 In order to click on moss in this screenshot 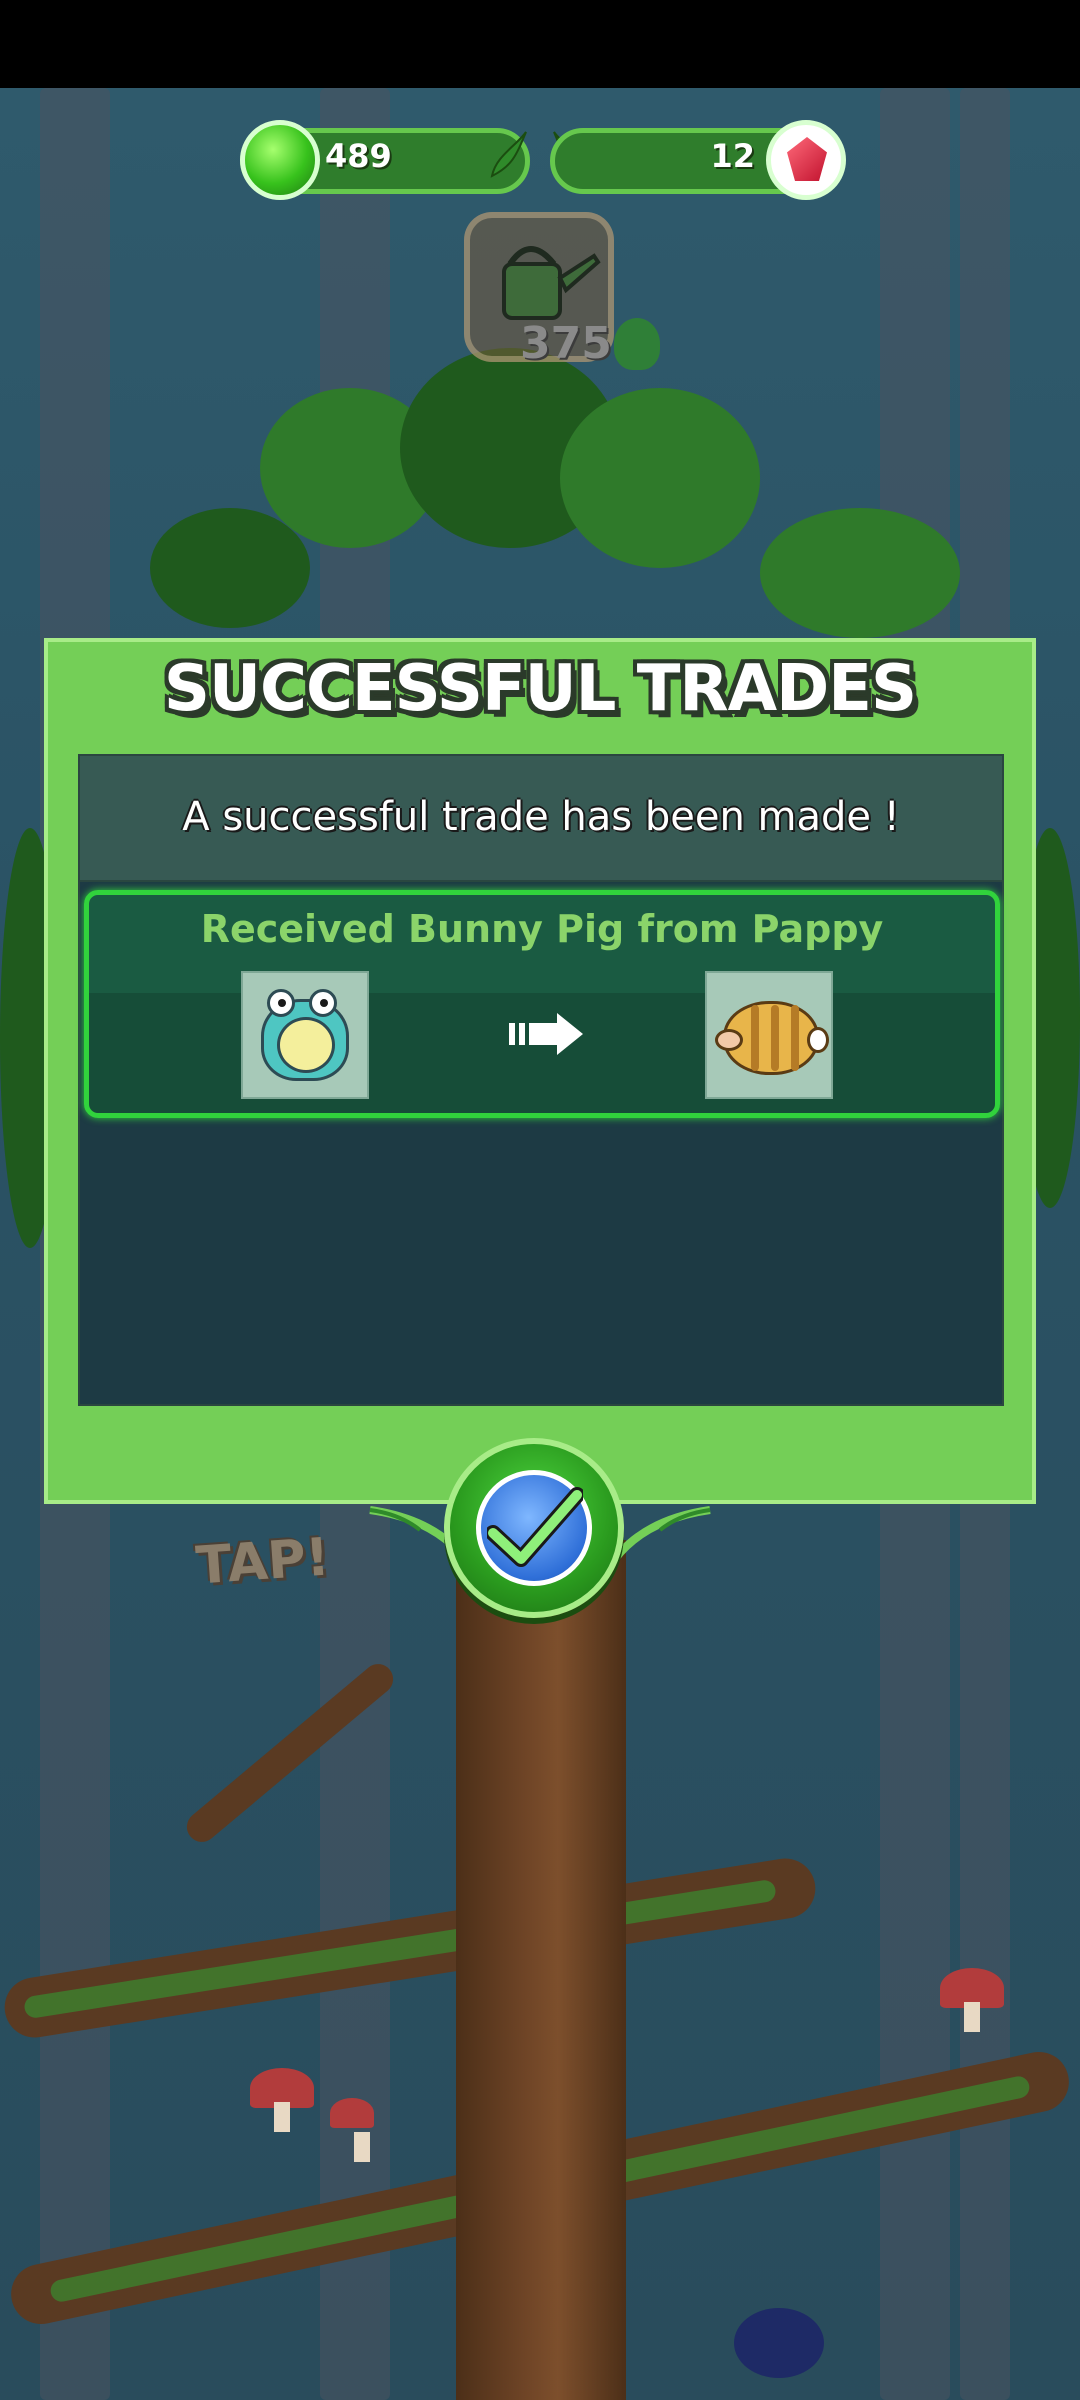, I will do `click(400, 1949)`.